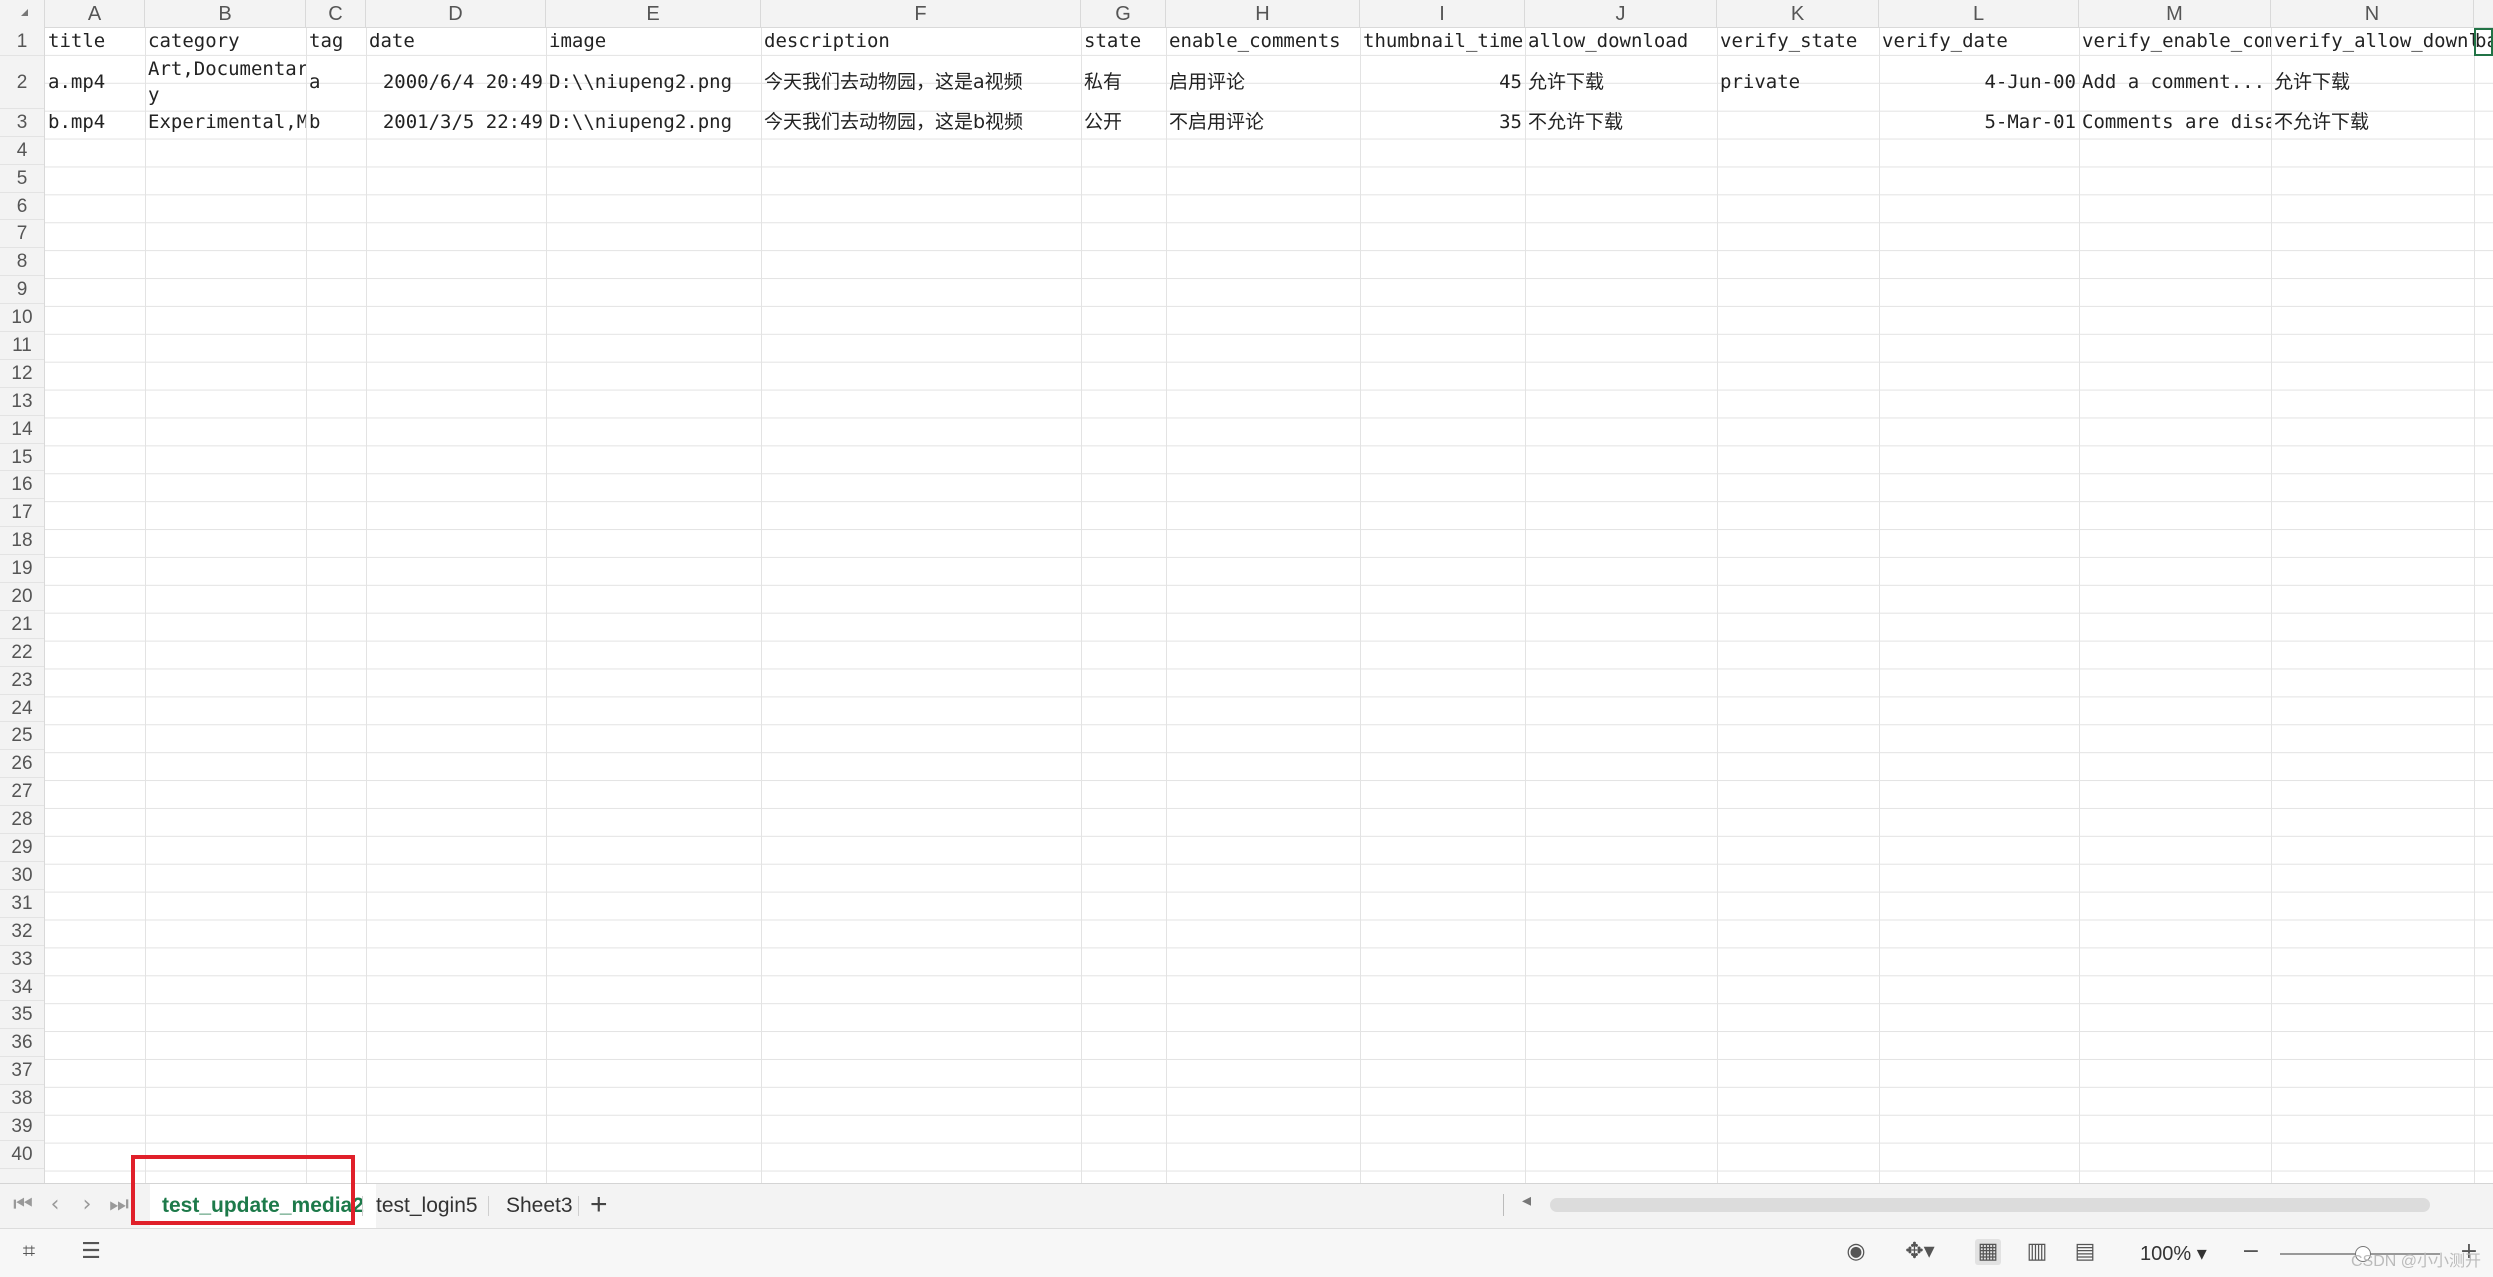 The width and height of the screenshot is (2493, 1277). I want to click on column-header-e: E, so click(653, 14).